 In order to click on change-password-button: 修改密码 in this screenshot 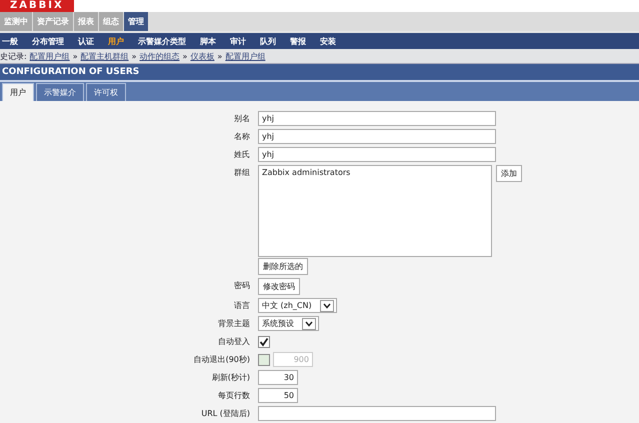, I will do `click(279, 286)`.